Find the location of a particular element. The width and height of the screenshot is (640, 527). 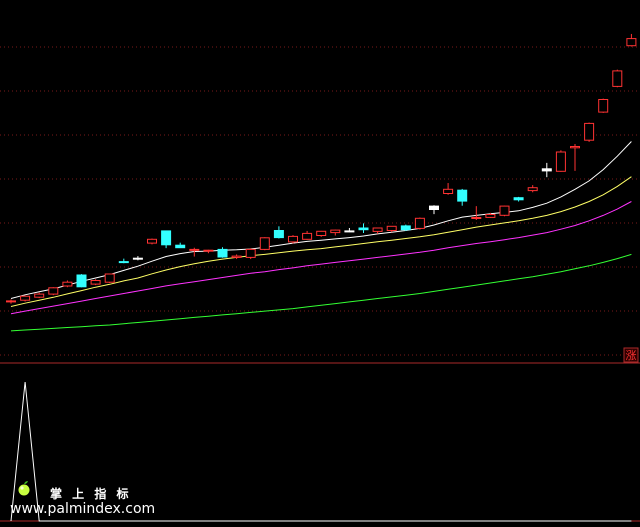

brand-name: 掌 上 指 标 is located at coordinates (91, 493).